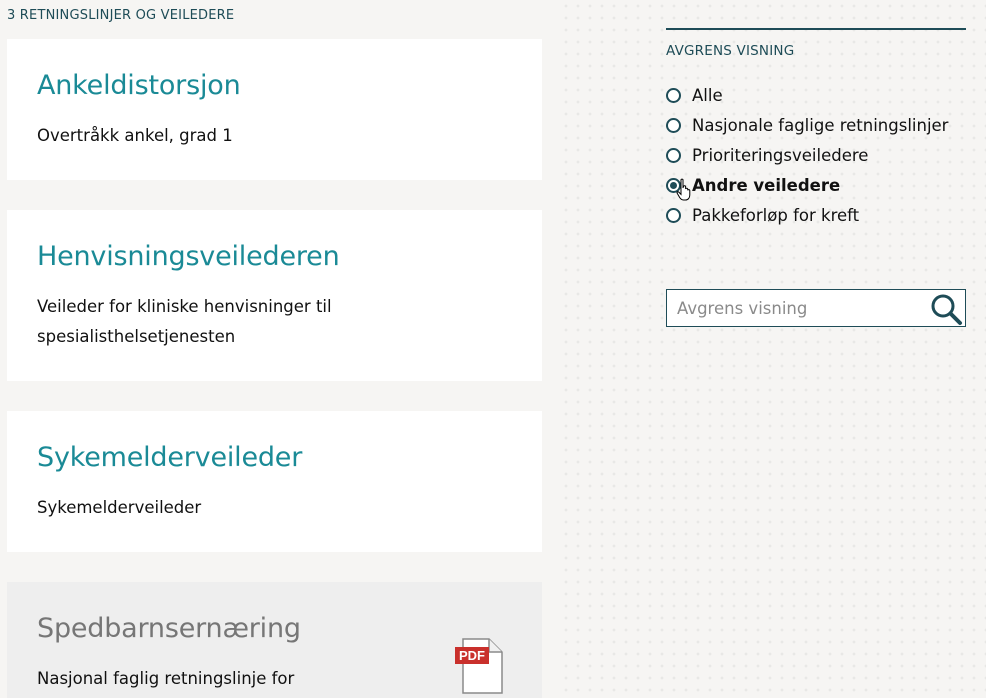  I want to click on filter-option-label: Nasjonale faglige retningslinjer, so click(820, 125).